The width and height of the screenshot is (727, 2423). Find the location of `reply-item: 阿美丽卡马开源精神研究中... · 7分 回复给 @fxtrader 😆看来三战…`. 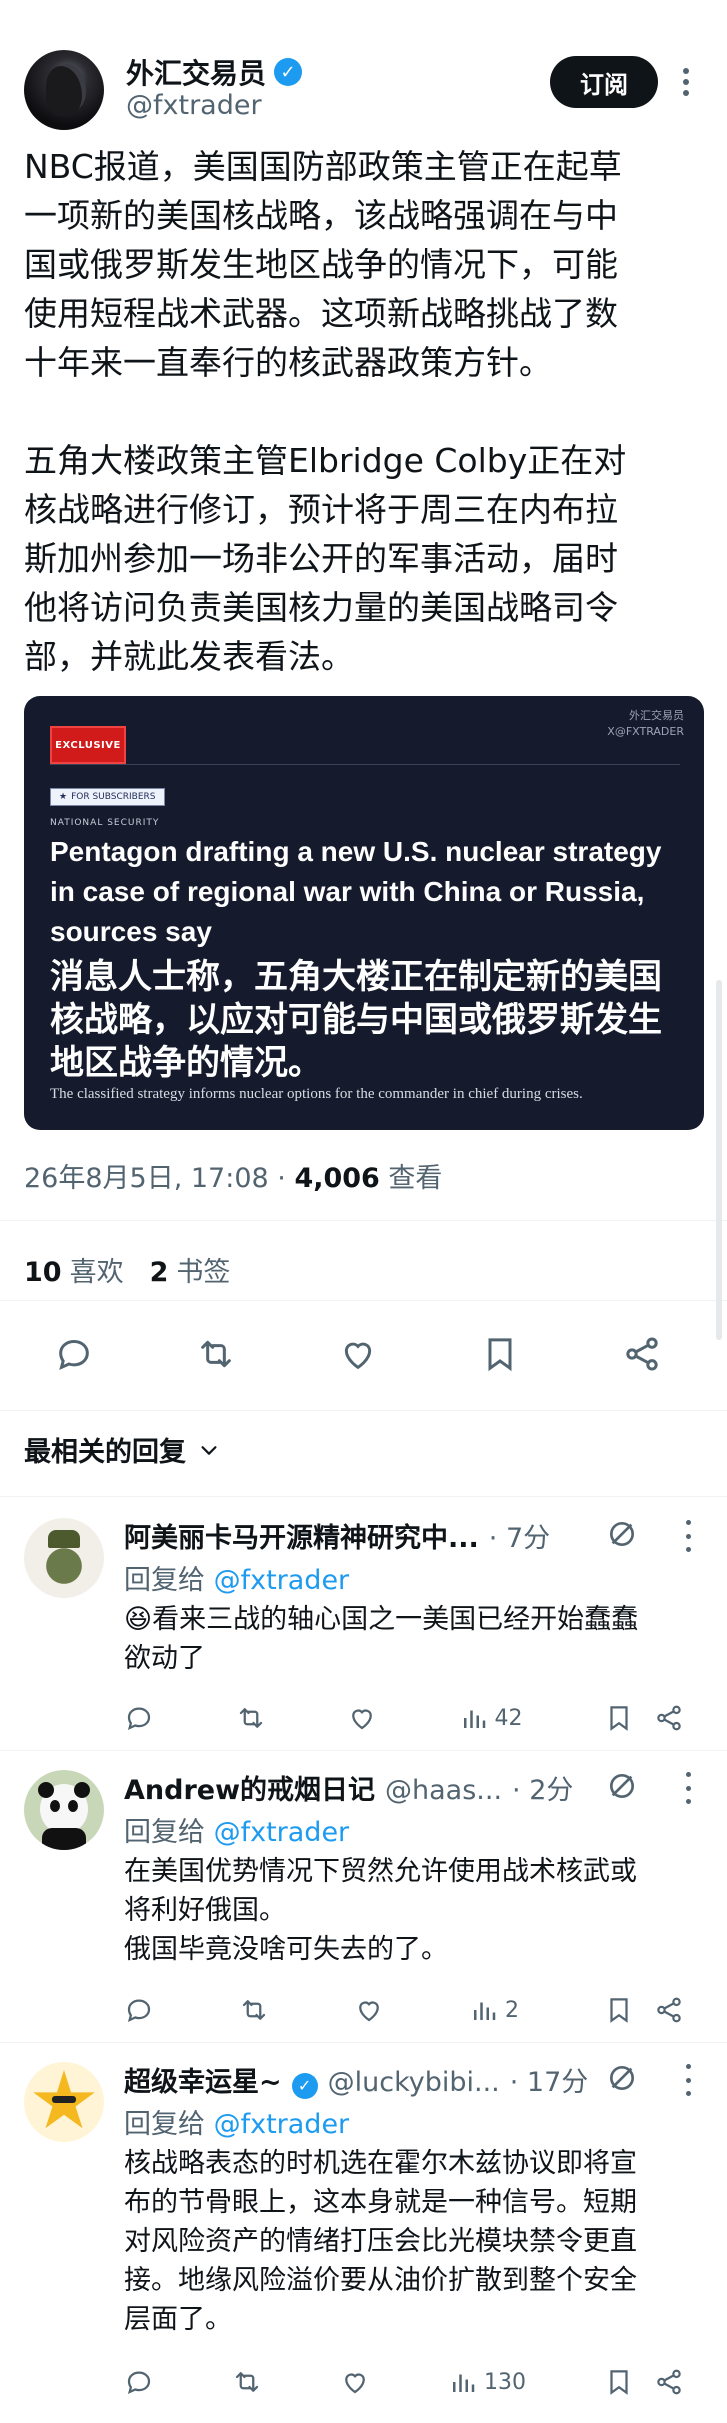

reply-item: 阿美丽卡马开源精神研究中... · 7分 回复给 @fxtrader 😆看来三战… is located at coordinates (363, 1624).